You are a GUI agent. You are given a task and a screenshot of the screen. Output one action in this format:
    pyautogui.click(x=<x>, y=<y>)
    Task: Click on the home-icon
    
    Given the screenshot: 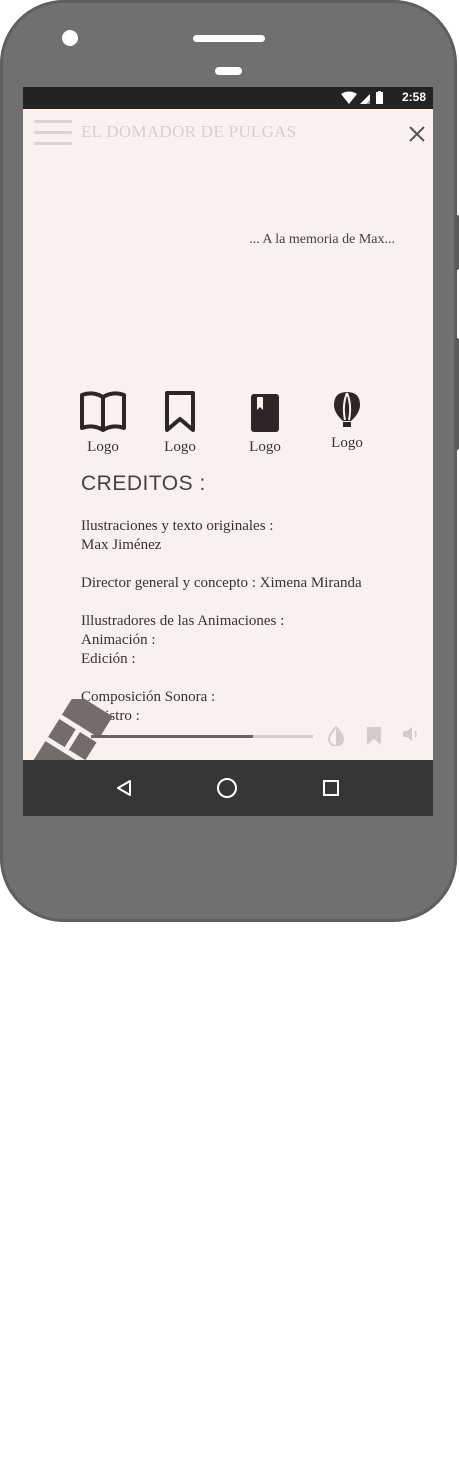 What is the action you would take?
    pyautogui.click(x=227, y=790)
    